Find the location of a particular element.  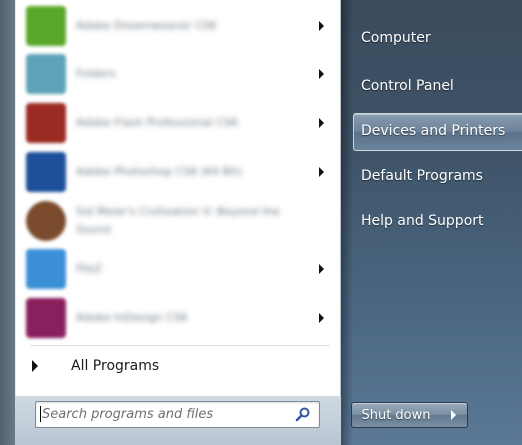

control-panel-link: Control Panel is located at coordinates (407, 86).